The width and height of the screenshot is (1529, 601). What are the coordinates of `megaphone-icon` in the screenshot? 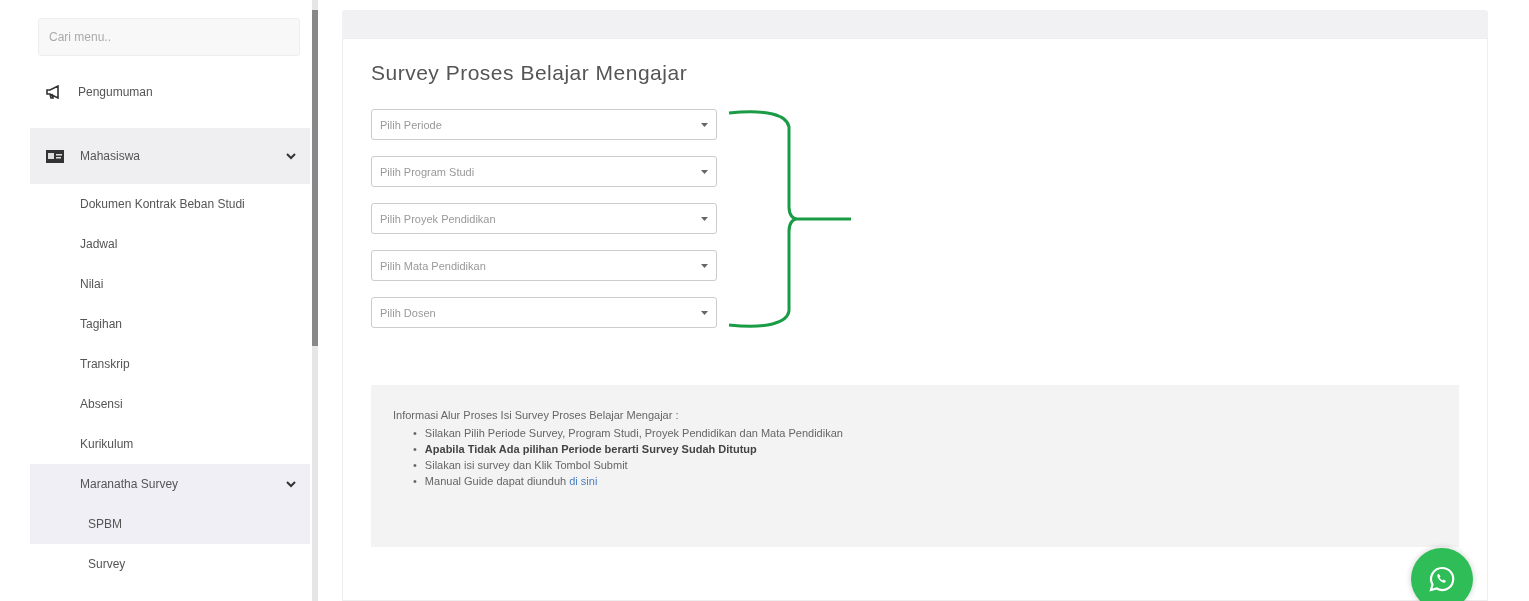 It's located at (54, 92).